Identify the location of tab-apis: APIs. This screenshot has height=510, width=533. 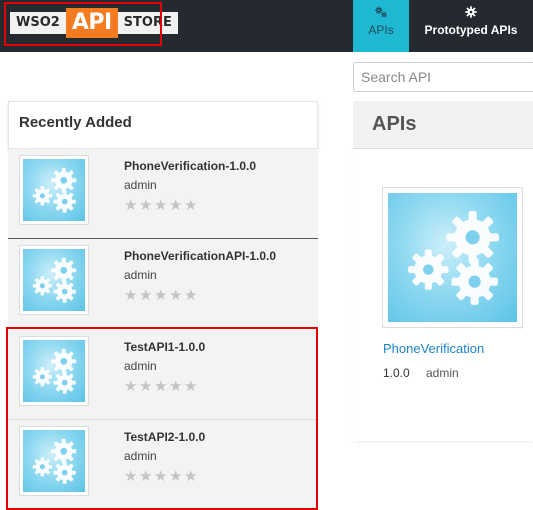
(381, 26).